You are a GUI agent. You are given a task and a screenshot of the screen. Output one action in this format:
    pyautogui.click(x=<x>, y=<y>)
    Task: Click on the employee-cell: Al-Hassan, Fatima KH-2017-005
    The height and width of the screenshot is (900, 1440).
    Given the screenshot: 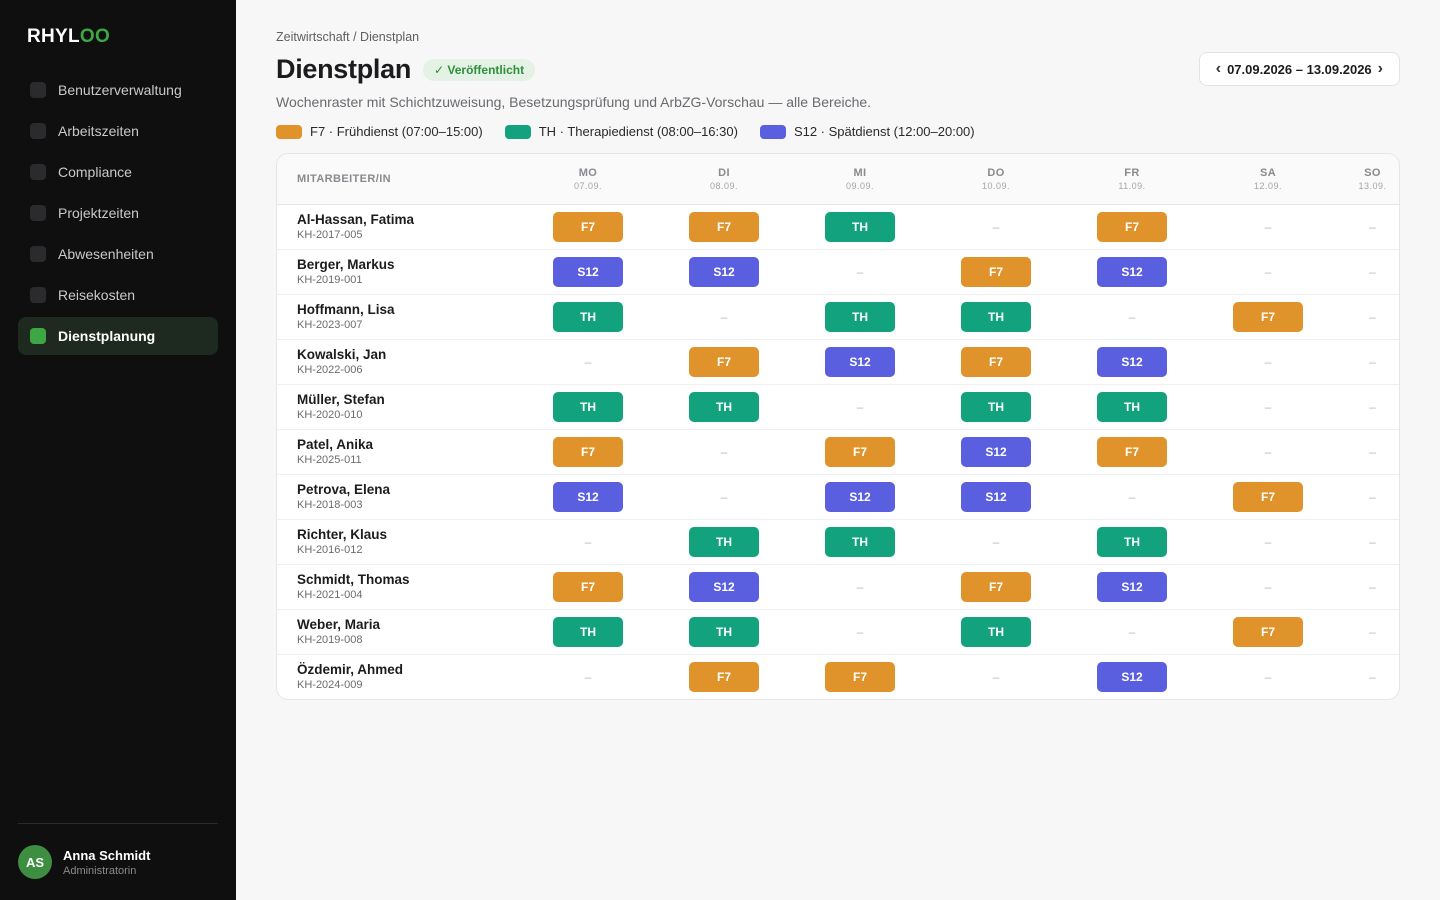 What is the action you would take?
    pyautogui.click(x=398, y=227)
    